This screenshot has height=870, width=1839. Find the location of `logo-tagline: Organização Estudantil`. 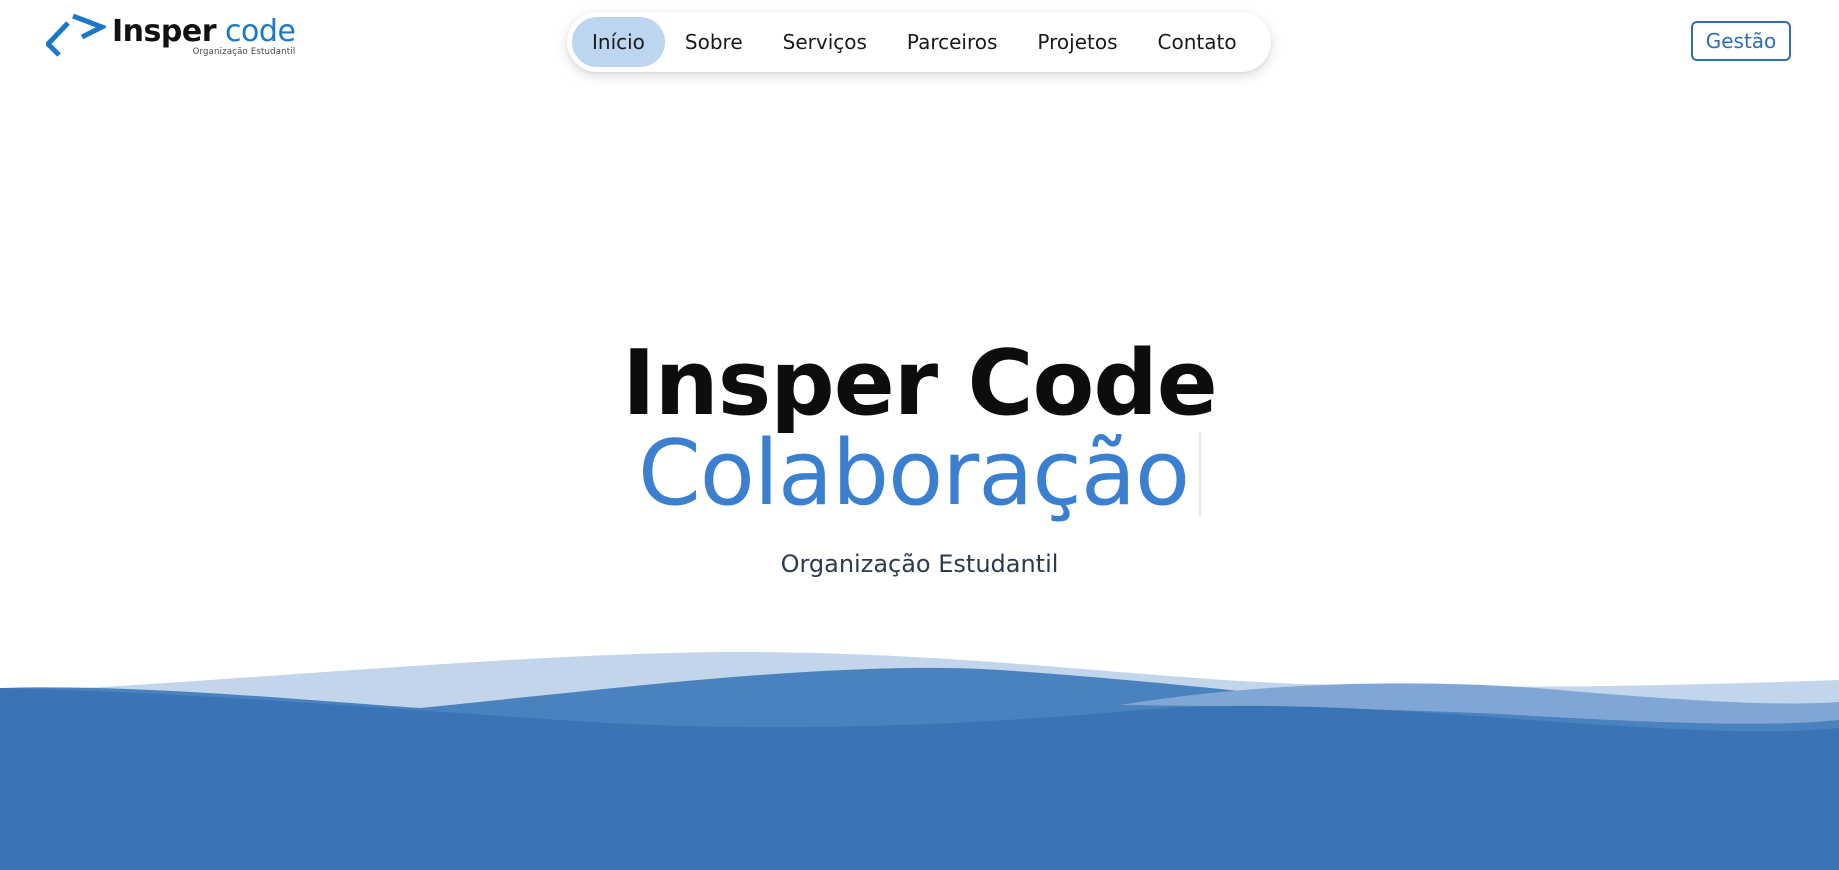

logo-tagline: Organização Estudantil is located at coordinates (244, 52).